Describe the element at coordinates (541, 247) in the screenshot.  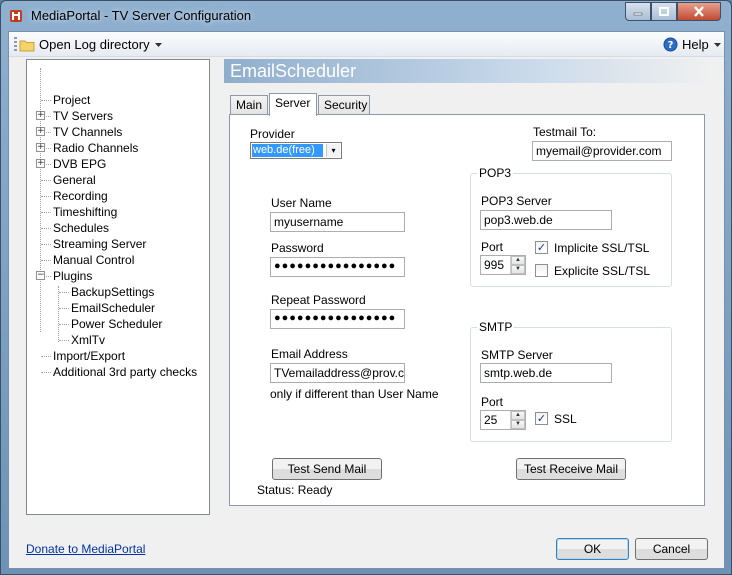
I see `implicit-ssl-checkbox: ✓` at that location.